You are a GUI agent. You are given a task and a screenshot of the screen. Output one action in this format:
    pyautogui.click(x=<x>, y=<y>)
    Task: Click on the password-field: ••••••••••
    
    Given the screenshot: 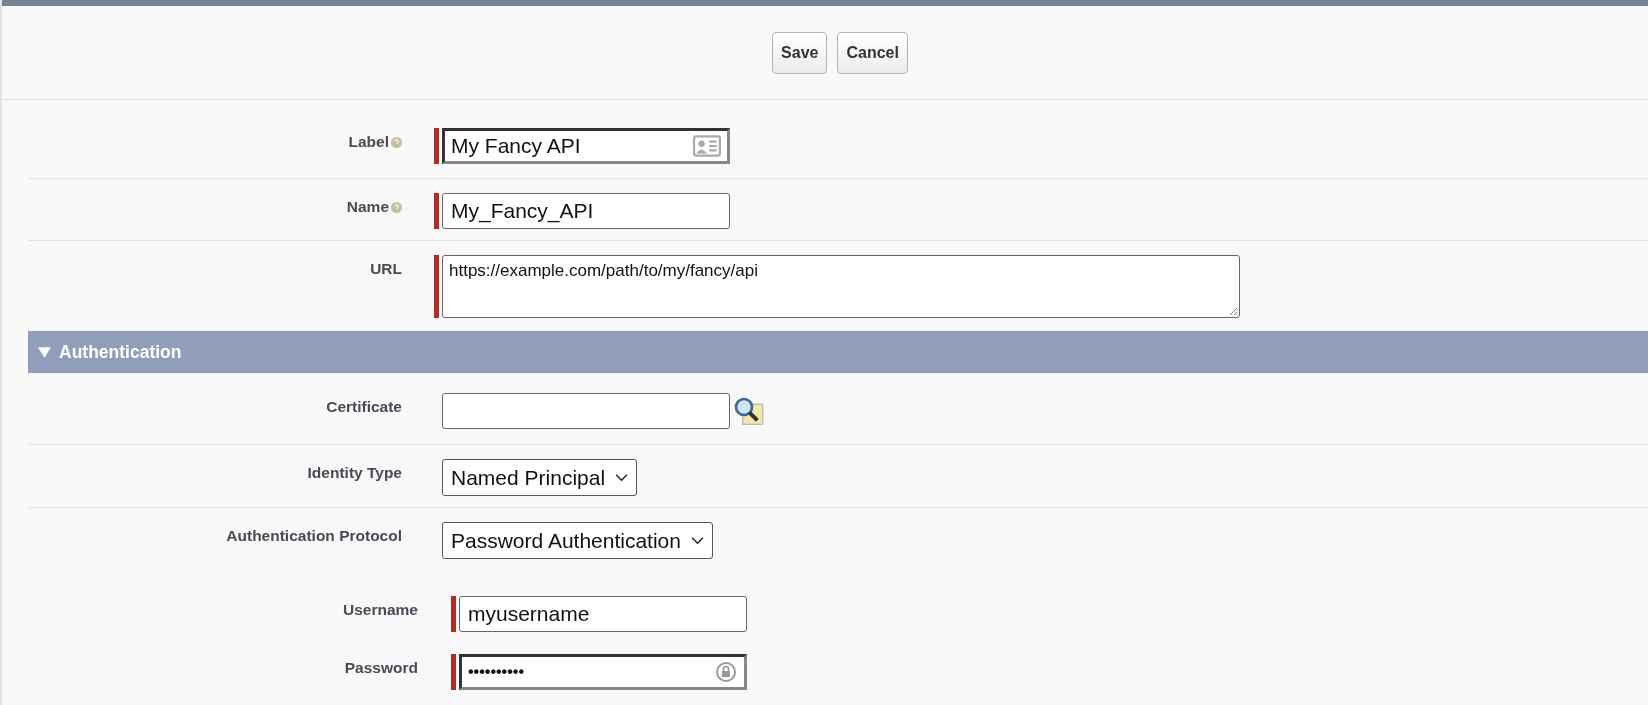 What is the action you would take?
    pyautogui.click(x=603, y=672)
    